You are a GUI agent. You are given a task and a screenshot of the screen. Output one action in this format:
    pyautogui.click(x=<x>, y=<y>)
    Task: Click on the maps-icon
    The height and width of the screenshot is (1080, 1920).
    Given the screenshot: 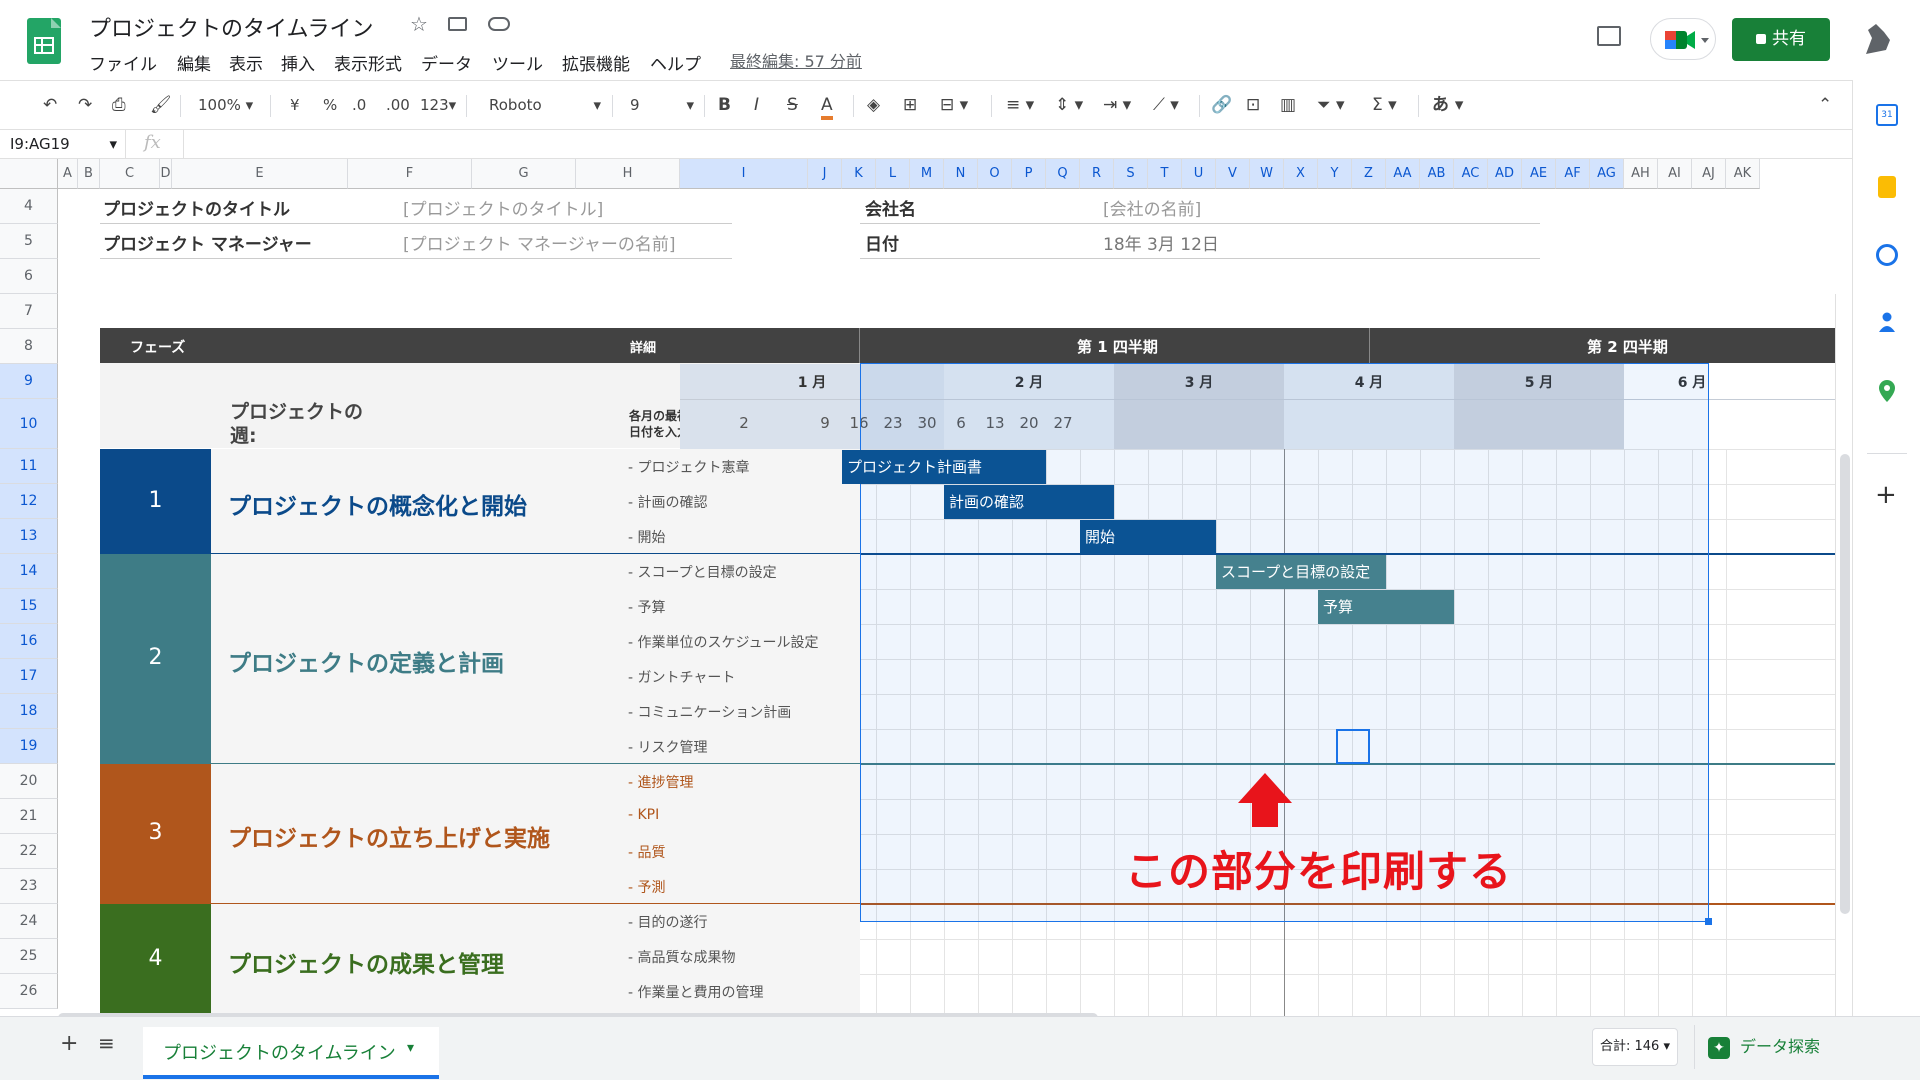 What is the action you would take?
    pyautogui.click(x=1887, y=391)
    